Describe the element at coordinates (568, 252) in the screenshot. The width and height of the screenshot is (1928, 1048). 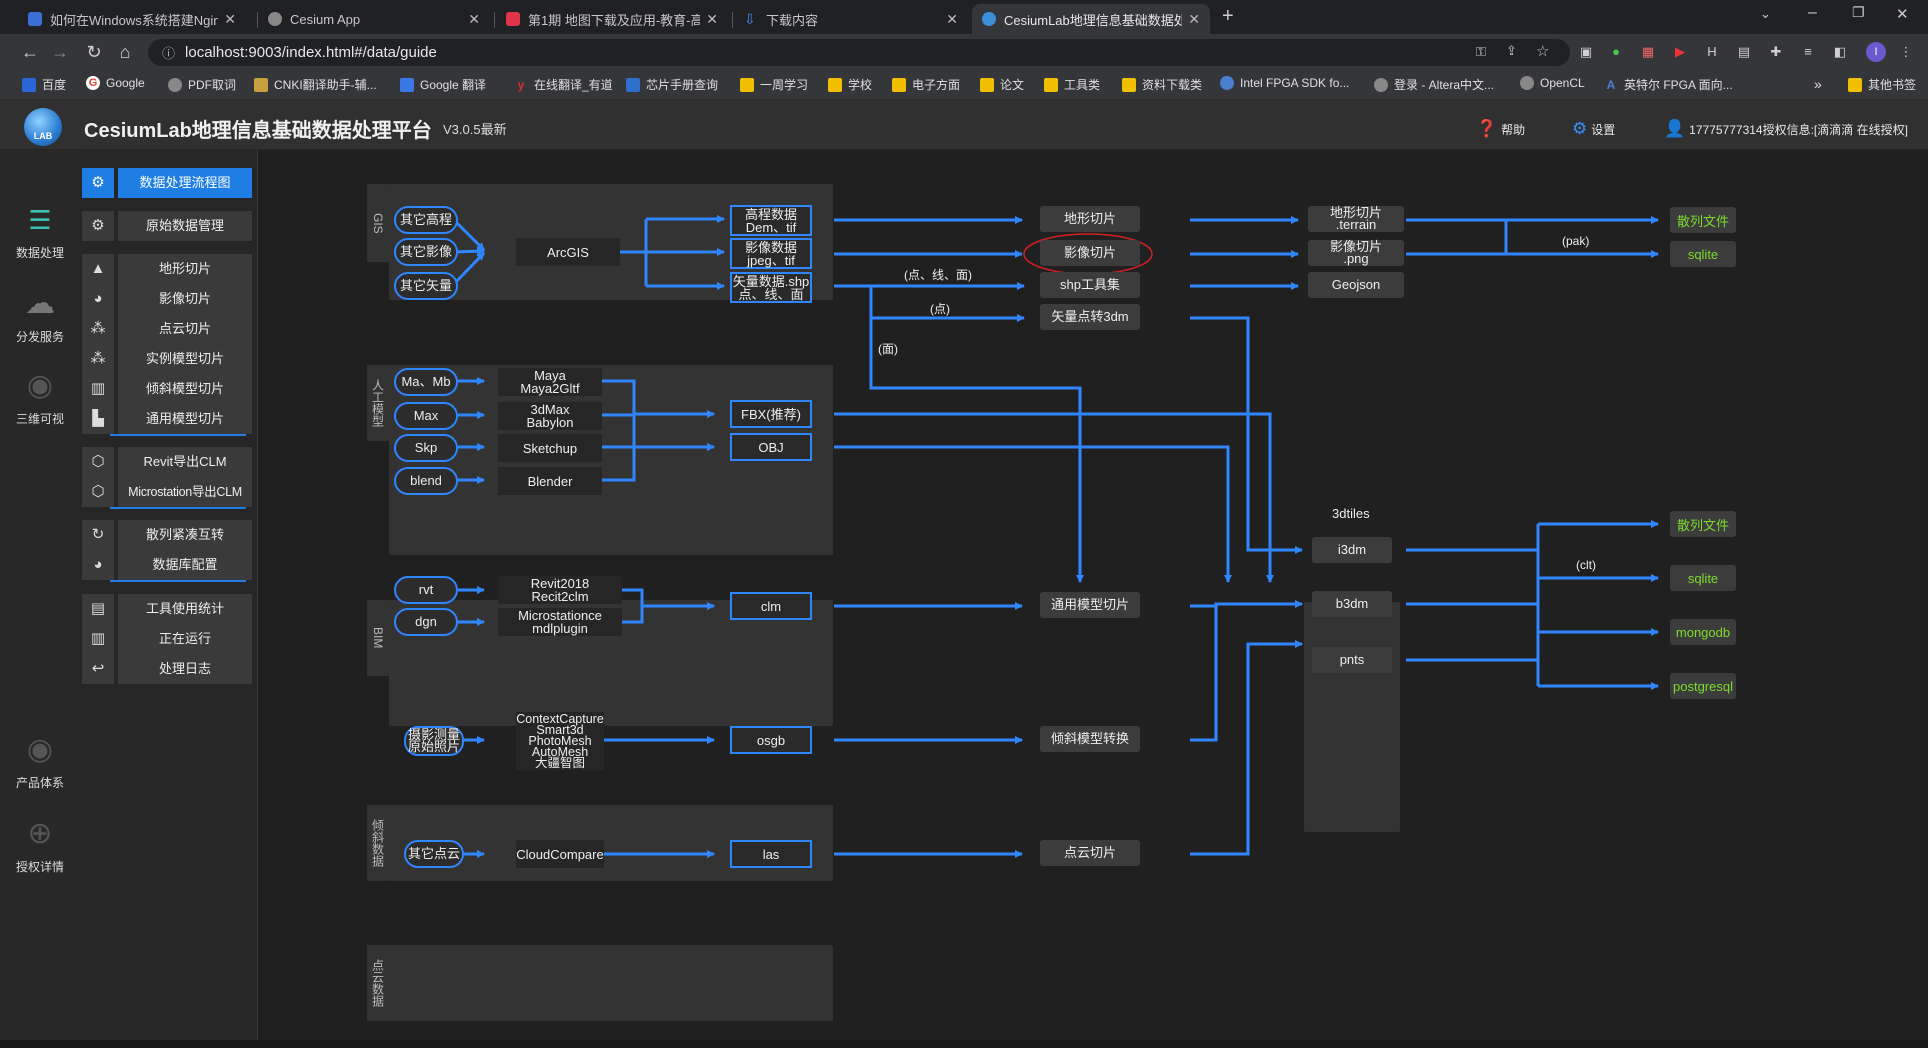
I see `node-arcgis: ArcGIS` at that location.